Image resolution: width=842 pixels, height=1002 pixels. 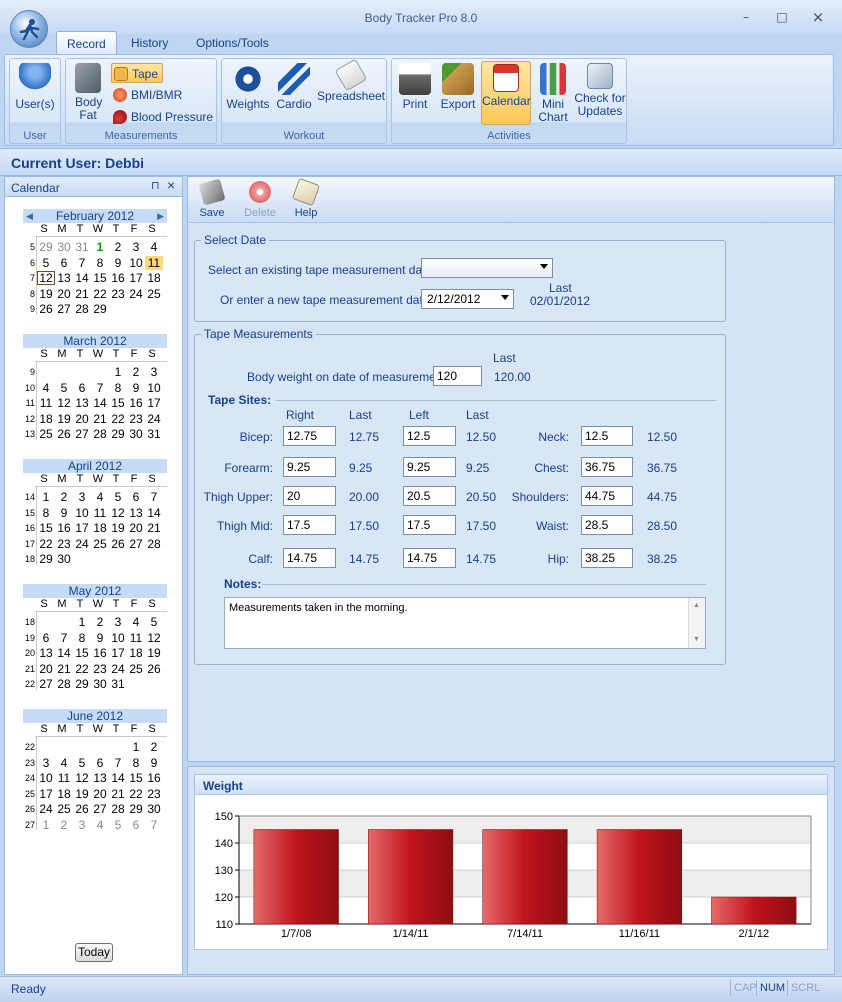 I want to click on close-button: ×, so click(x=818, y=17).